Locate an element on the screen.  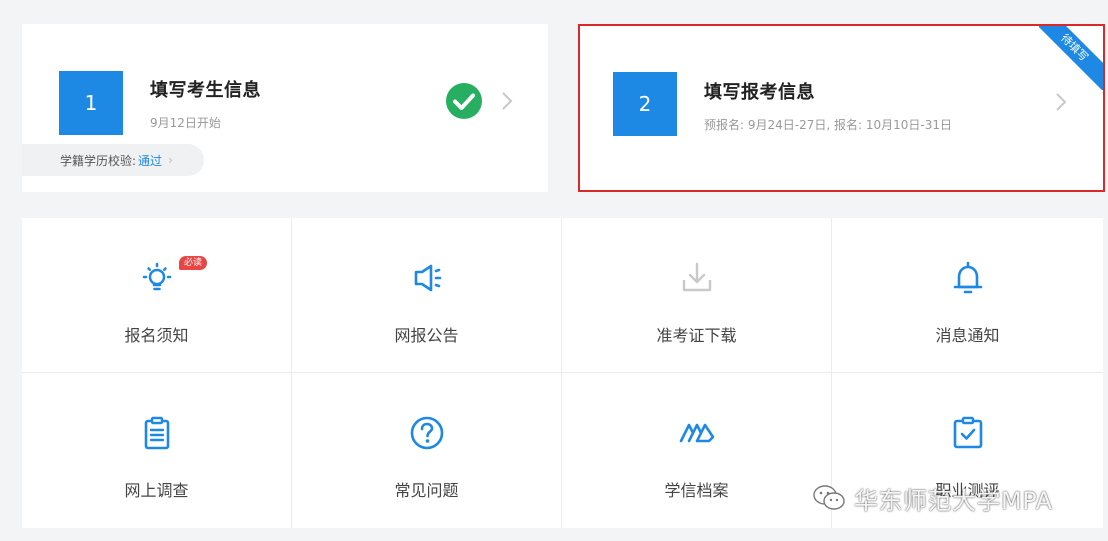
watermark-text: 华东师范大学MPA is located at coordinates (953, 500).